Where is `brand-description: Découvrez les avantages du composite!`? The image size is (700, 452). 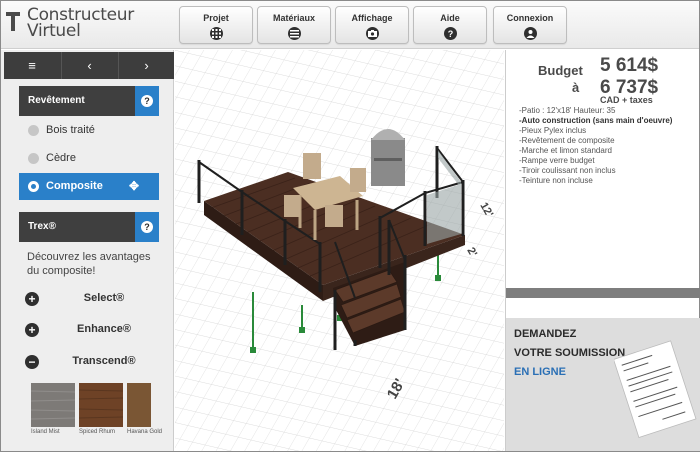
brand-description: Découvrez les avantages du composite! is located at coordinates (89, 264).